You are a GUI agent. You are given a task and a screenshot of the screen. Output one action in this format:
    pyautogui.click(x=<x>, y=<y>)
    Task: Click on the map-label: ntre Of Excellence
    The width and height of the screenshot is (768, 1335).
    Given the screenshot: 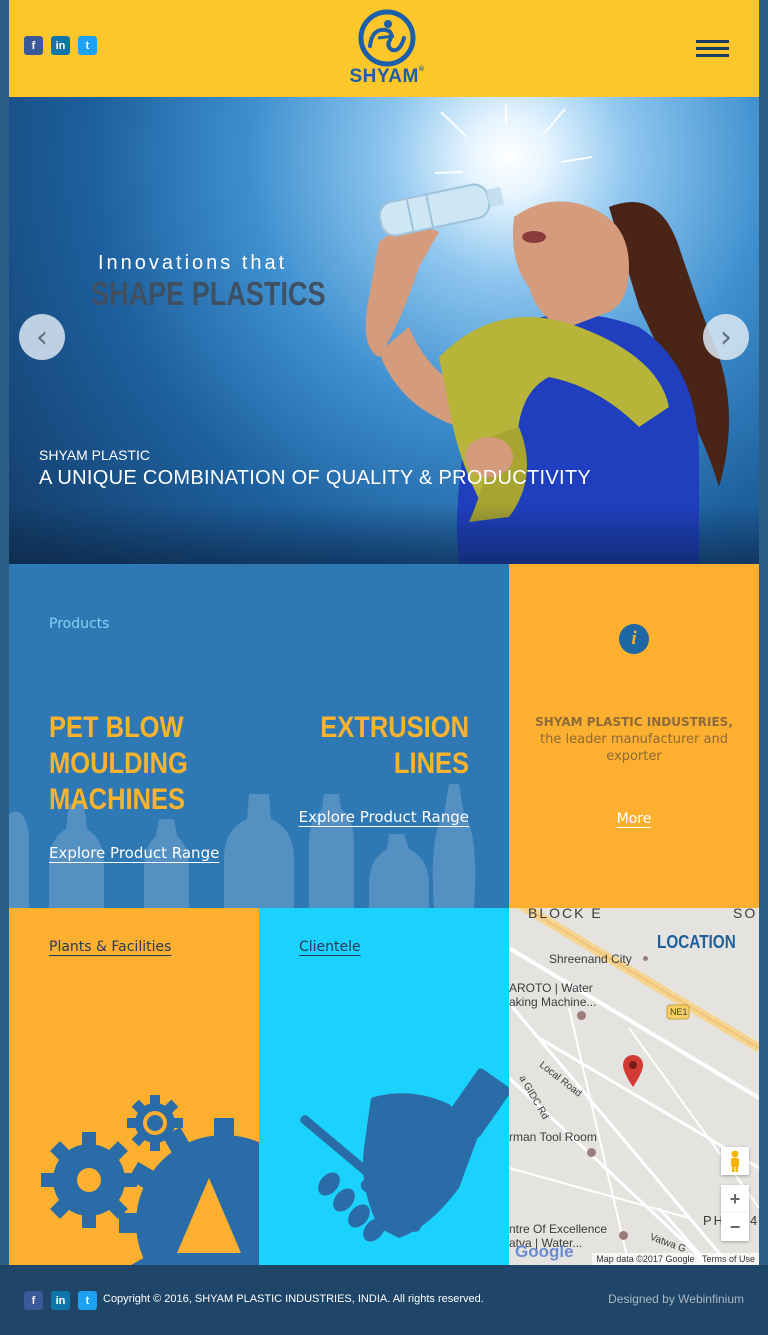 What is the action you would take?
    pyautogui.click(x=558, y=1229)
    